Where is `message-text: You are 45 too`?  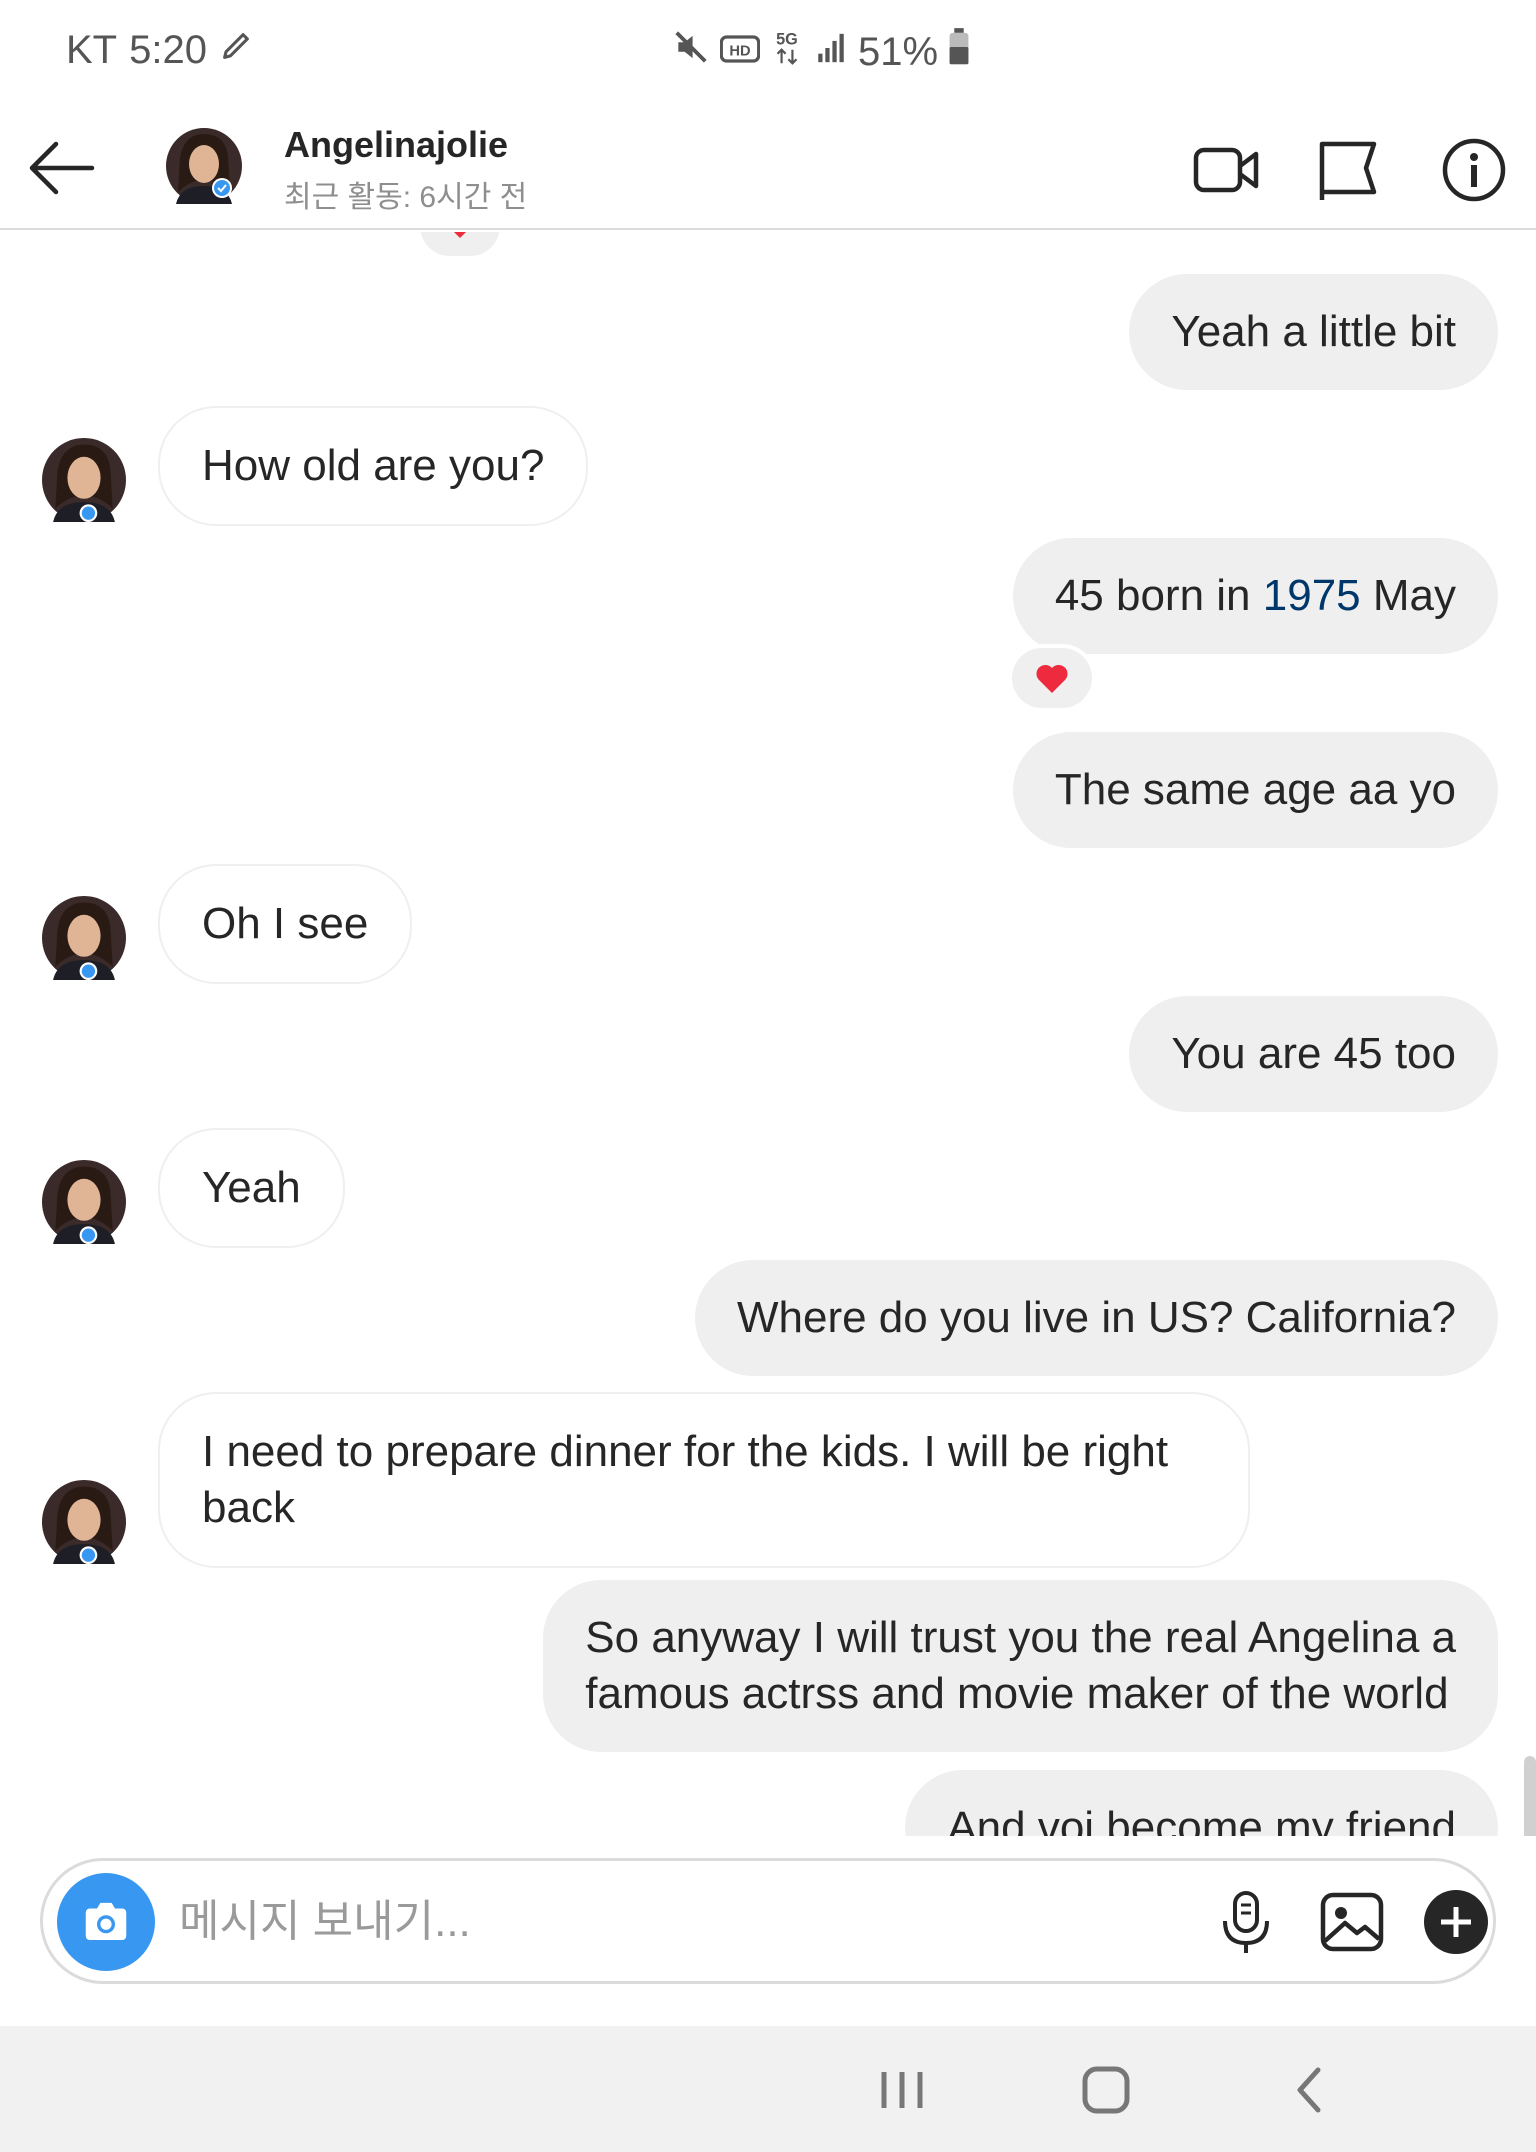
message-text: You are 45 too is located at coordinates (1313, 1053).